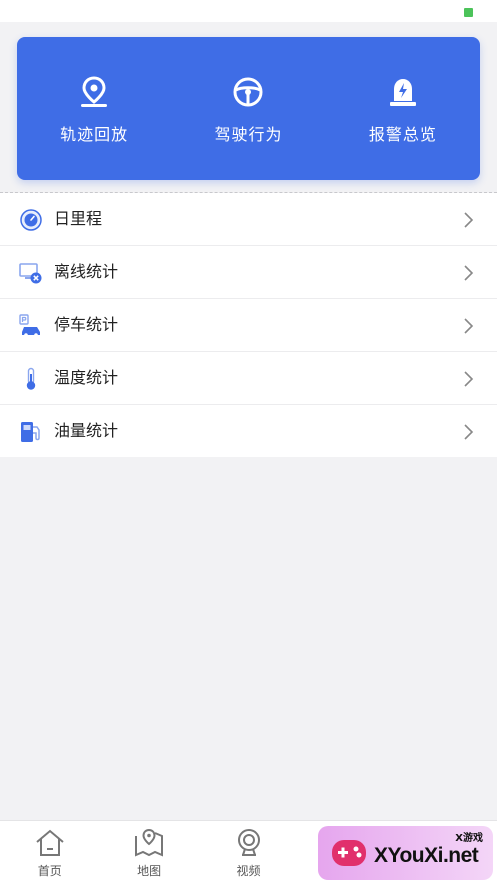  I want to click on offline-monitor-icon, so click(30, 273).